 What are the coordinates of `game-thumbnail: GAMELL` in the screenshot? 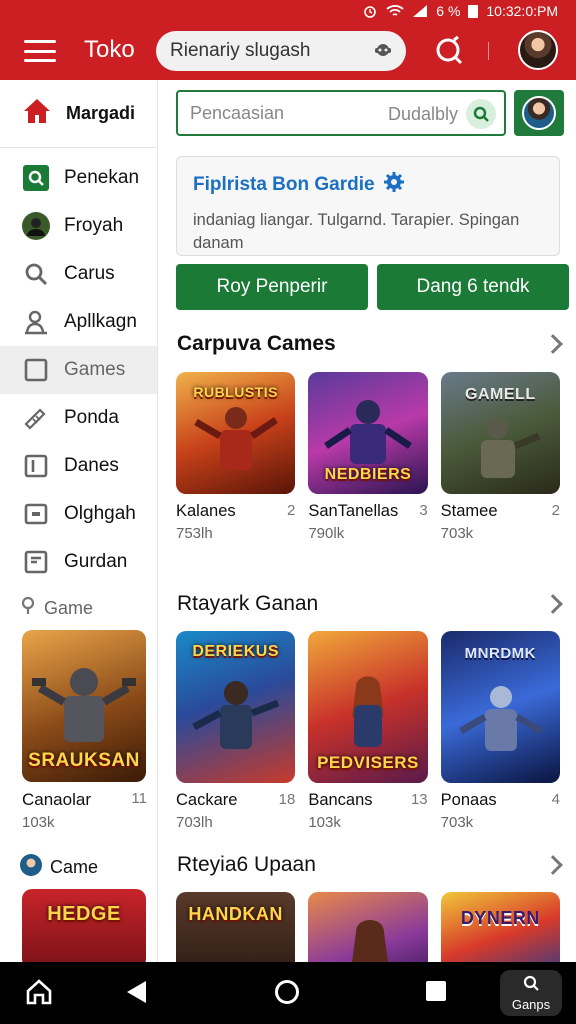 It's located at (500, 433).